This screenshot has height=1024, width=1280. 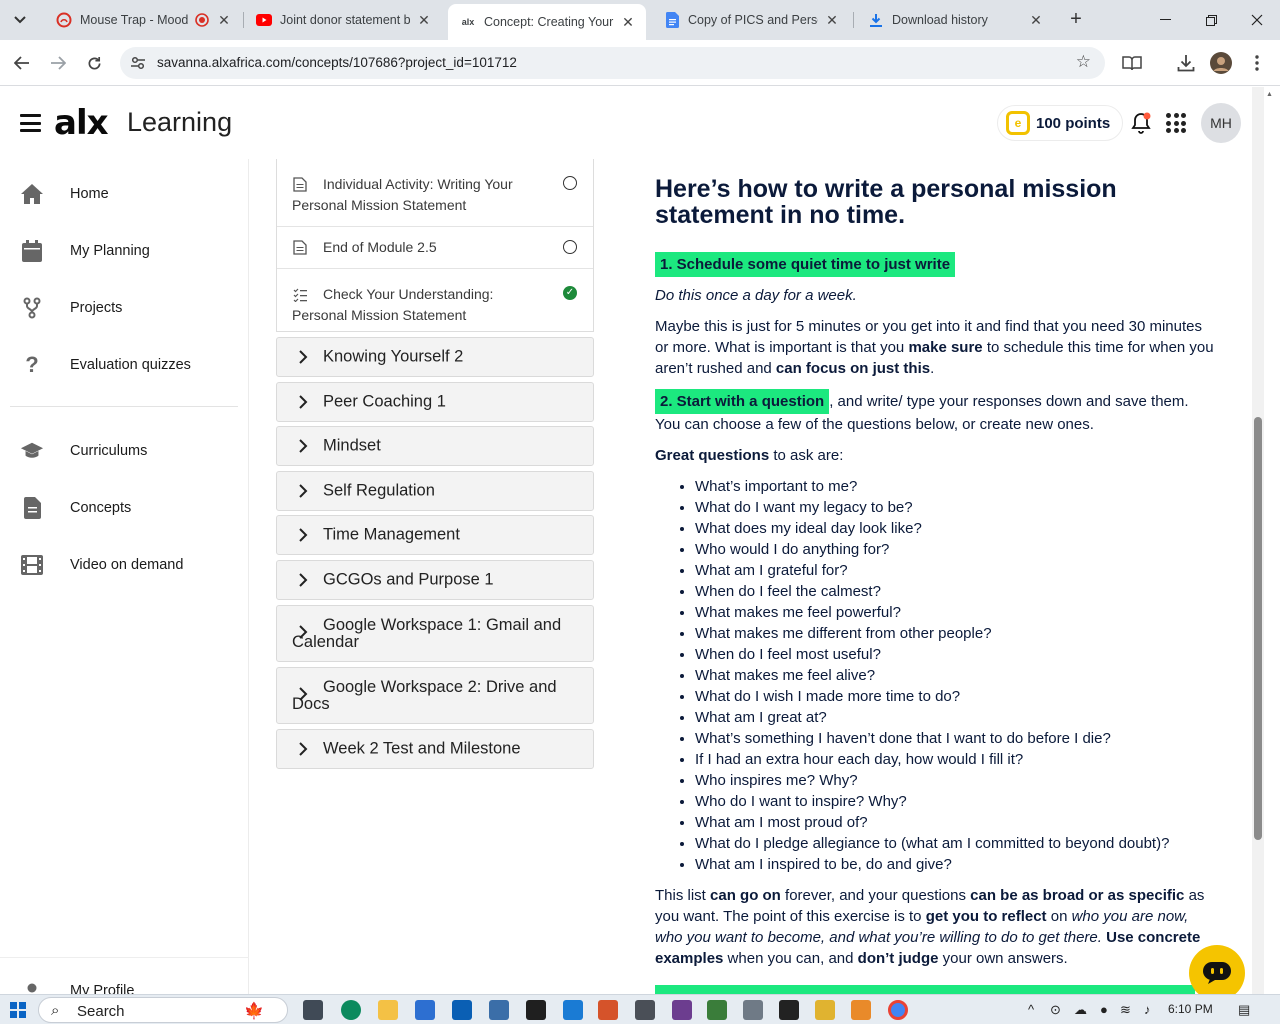 I want to click on new-tab-button: +, so click(x=1076, y=20).